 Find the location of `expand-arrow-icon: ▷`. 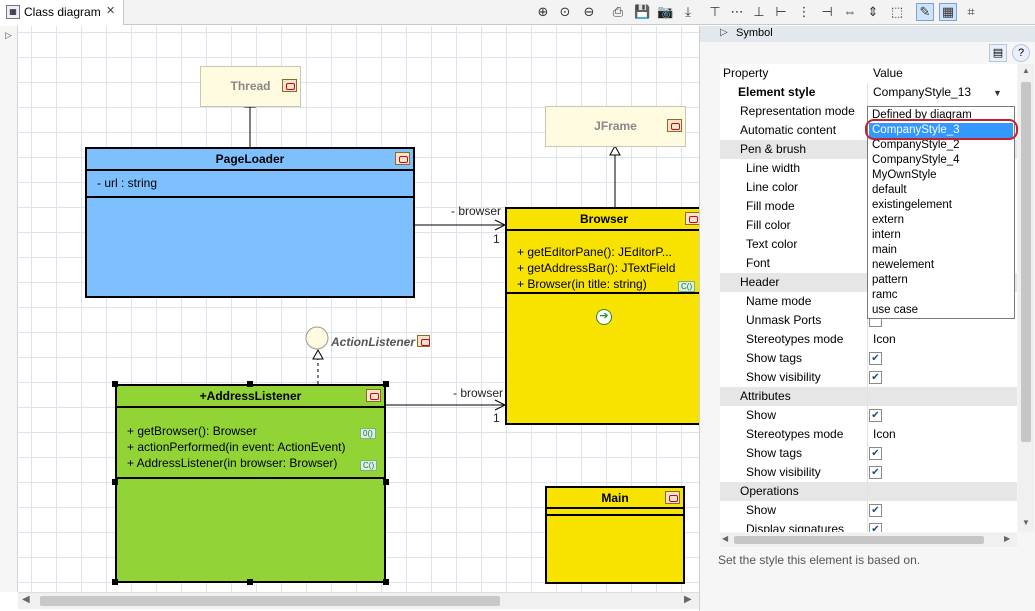

expand-arrow-icon: ▷ is located at coordinates (8, 35).